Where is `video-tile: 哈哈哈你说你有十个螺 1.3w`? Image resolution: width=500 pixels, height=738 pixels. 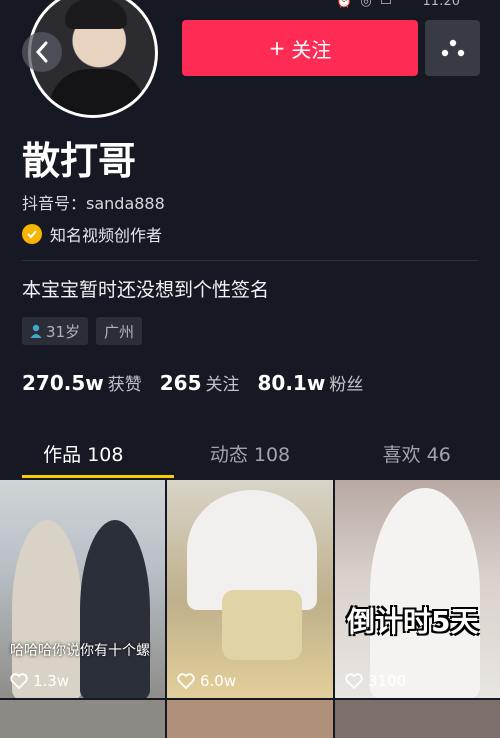
video-tile: 哈哈哈你说你有十个螺 1.3w is located at coordinates (82, 589).